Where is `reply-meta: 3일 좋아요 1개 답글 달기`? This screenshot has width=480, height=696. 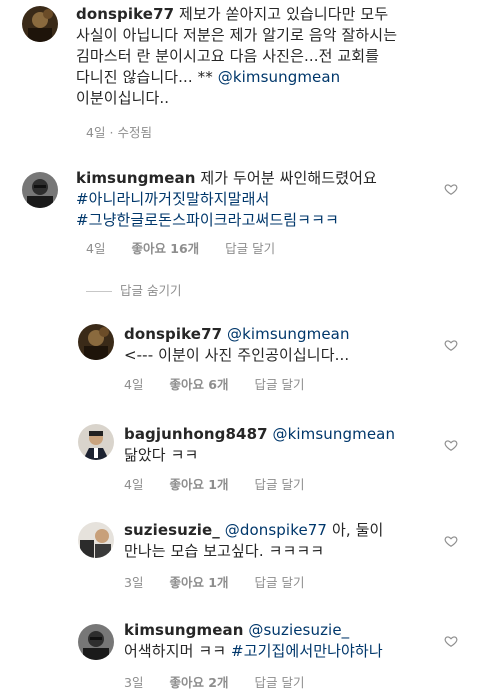 reply-meta: 3일 좋아요 1개 답글 달기 is located at coordinates (225, 581).